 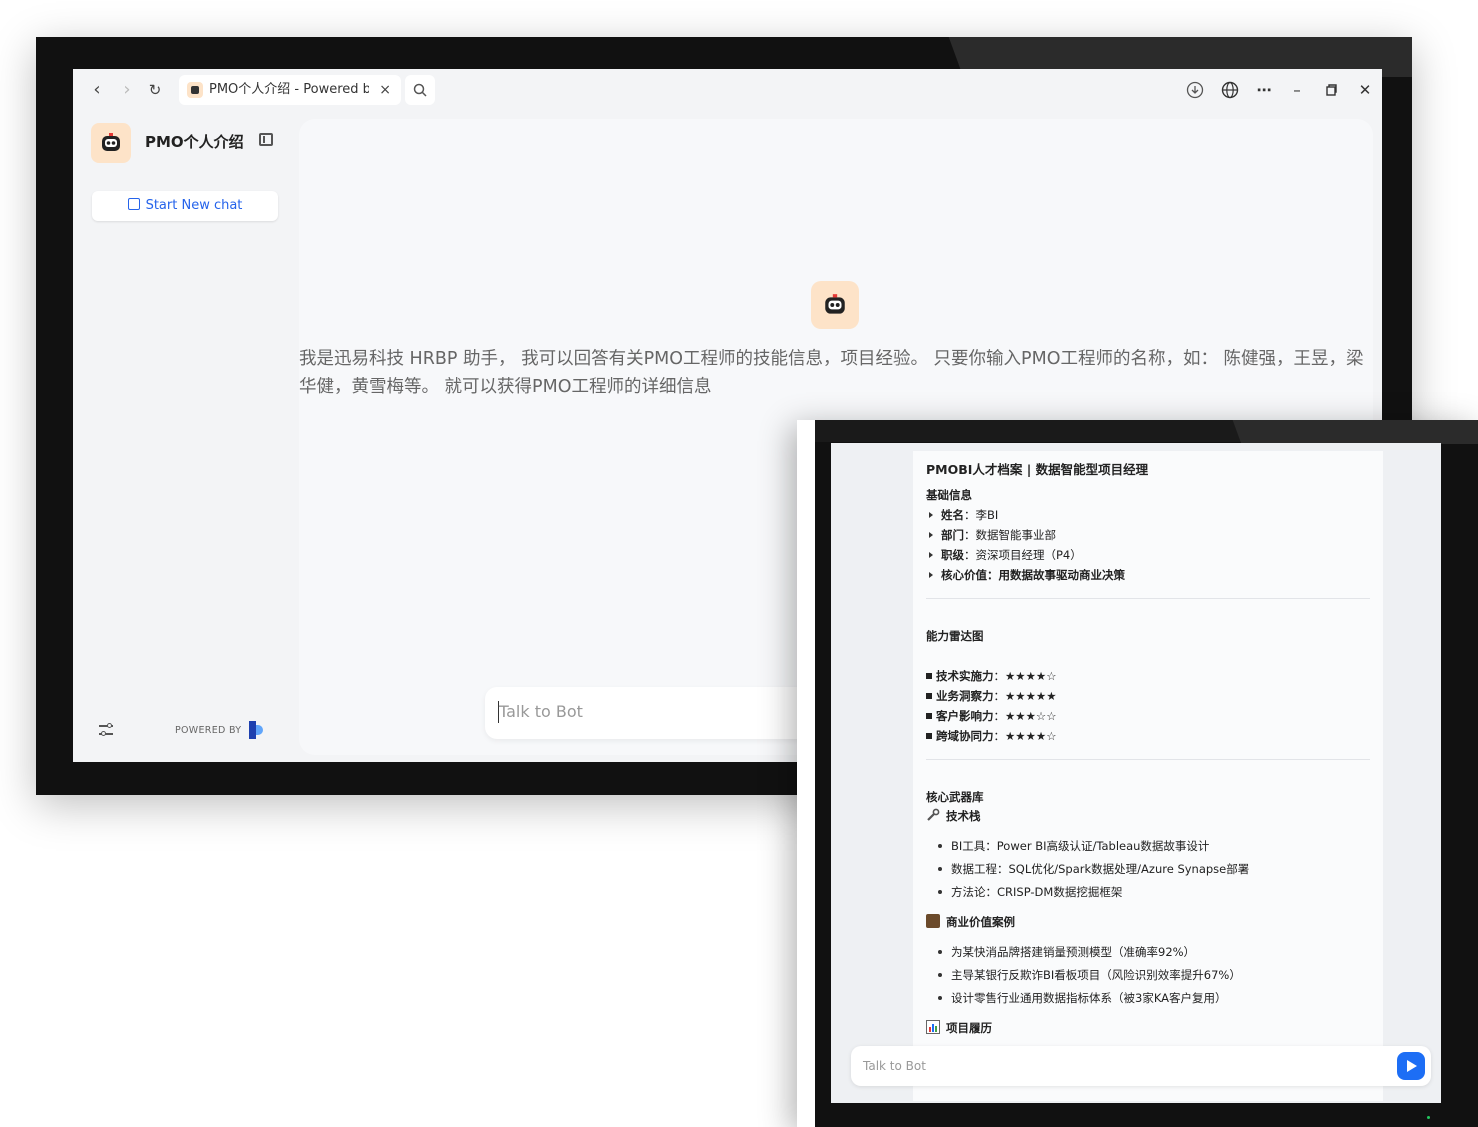 What do you see at coordinates (1037, 469) in the screenshot?
I see `profile-title: PMOBI人才档案 | 数据智能型项目经理` at bounding box center [1037, 469].